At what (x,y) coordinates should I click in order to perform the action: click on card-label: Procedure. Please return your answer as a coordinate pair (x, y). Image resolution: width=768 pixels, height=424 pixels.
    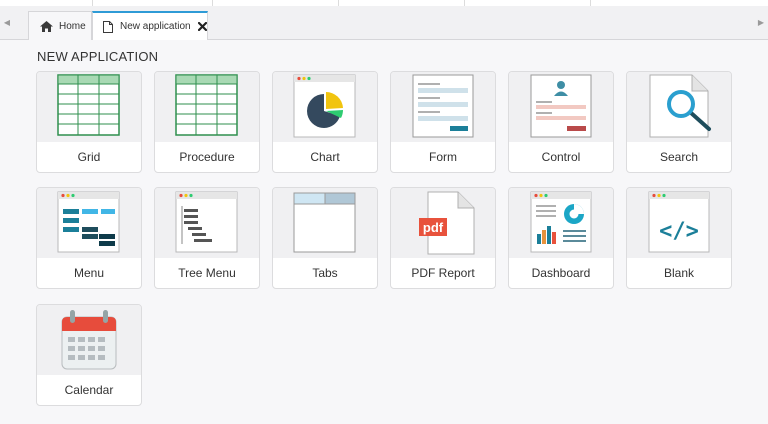
    Looking at the image, I should click on (207, 157).